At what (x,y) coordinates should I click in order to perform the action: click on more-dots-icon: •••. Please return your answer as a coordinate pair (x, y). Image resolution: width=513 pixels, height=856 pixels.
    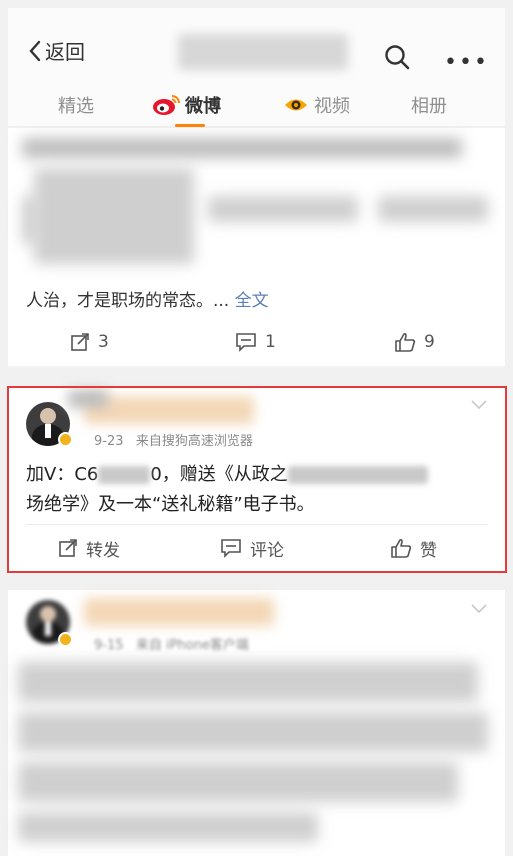
    Looking at the image, I should click on (466, 62).